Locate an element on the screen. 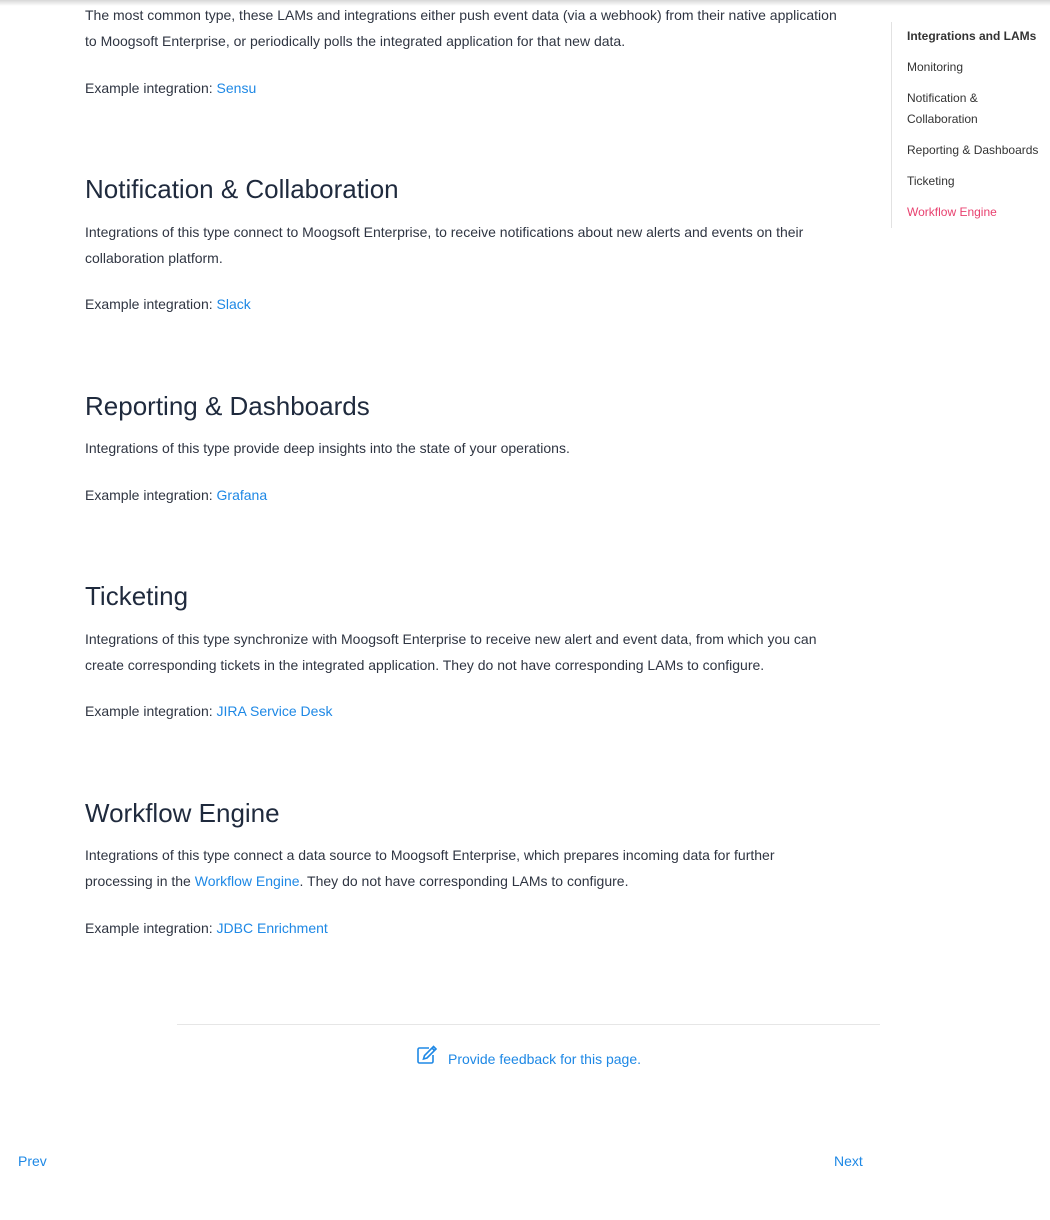 The image size is (1050, 1220). footer-divider is located at coordinates (528, 1024).